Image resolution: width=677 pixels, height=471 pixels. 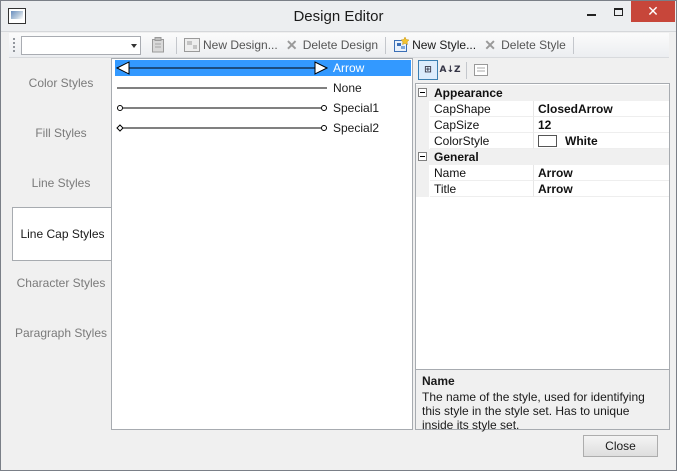 I want to click on alphabetical-icon: A↓Z, so click(x=450, y=70).